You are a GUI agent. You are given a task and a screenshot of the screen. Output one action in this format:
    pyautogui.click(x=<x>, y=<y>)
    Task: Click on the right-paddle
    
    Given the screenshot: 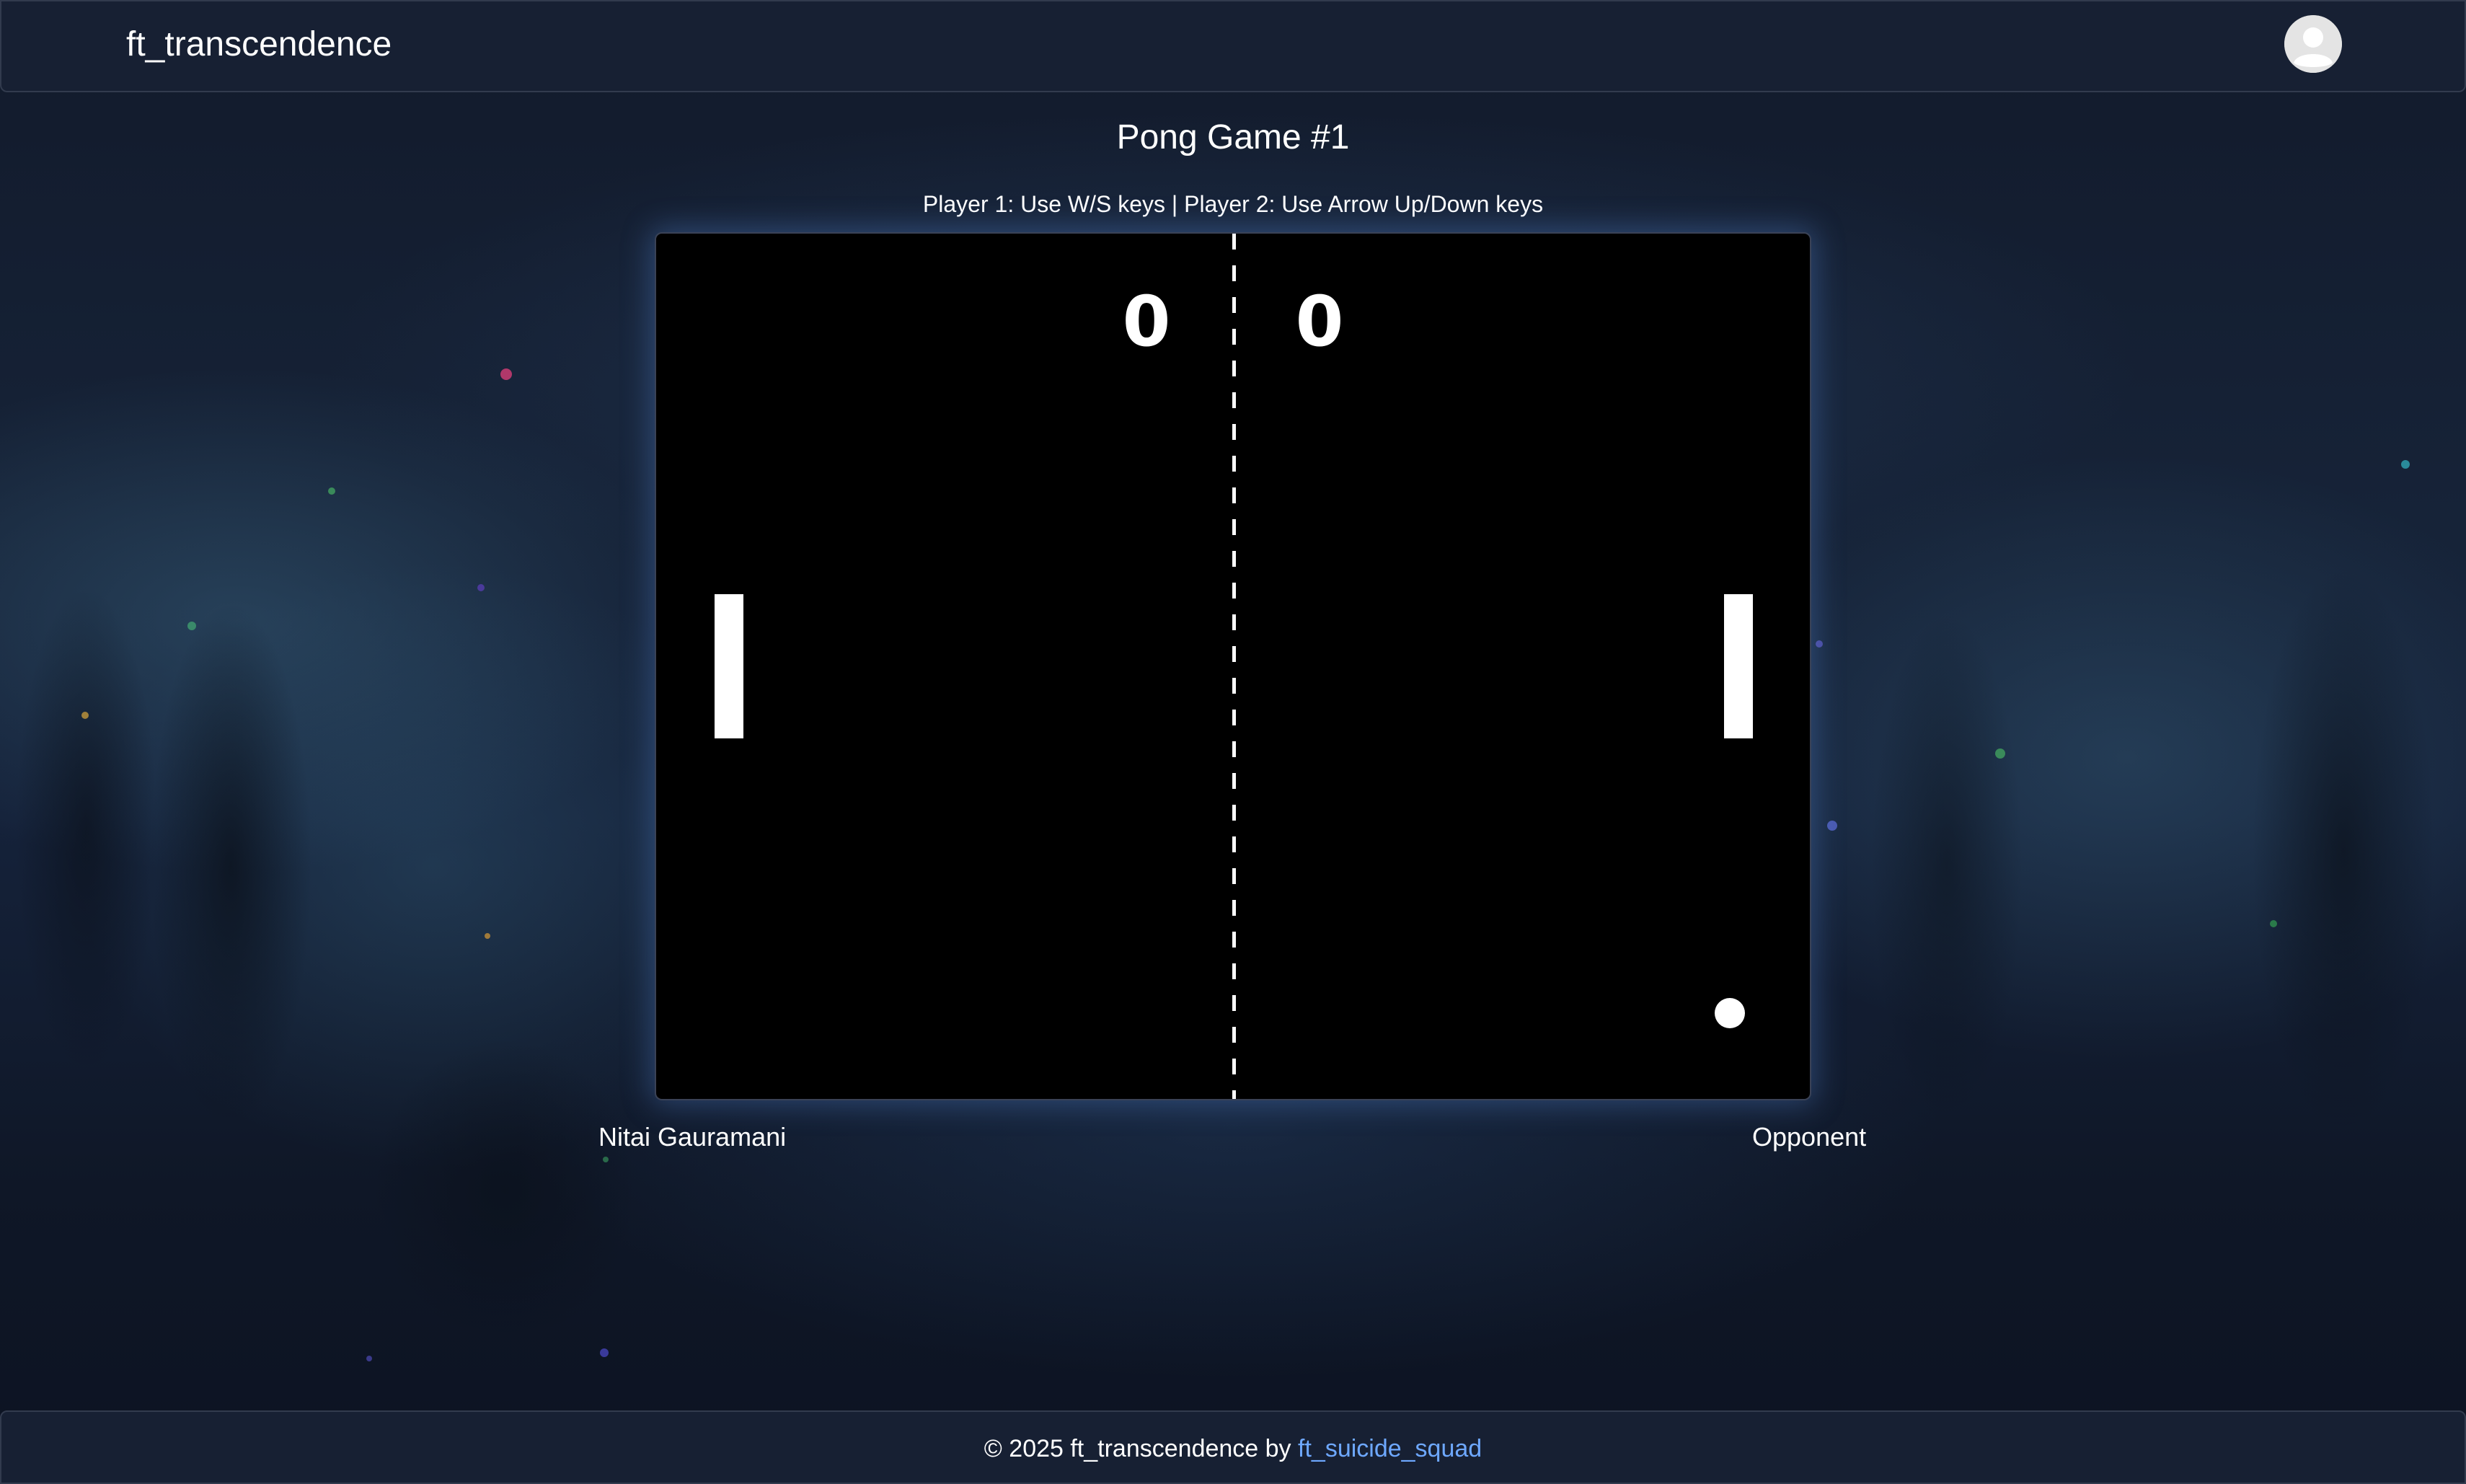 What is the action you would take?
    pyautogui.click(x=1739, y=666)
    